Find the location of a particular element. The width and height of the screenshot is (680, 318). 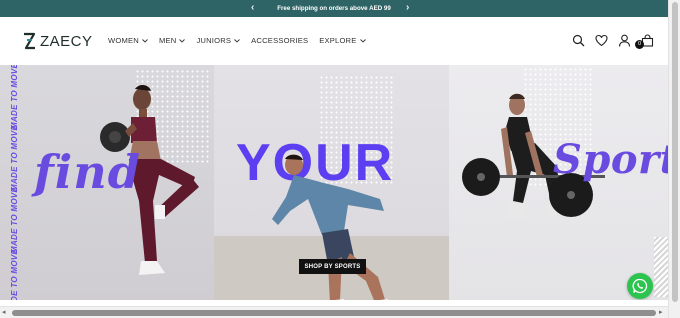

nav-item-explore: EXPLORE is located at coordinates (342, 40).